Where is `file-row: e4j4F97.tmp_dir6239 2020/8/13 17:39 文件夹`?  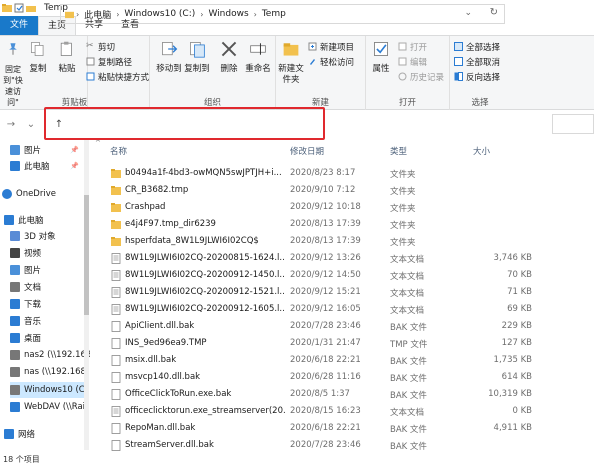
file-row: e4j4F97.tmp_dir6239 2020/8/13 17:39 文件夹 is located at coordinates (344, 224).